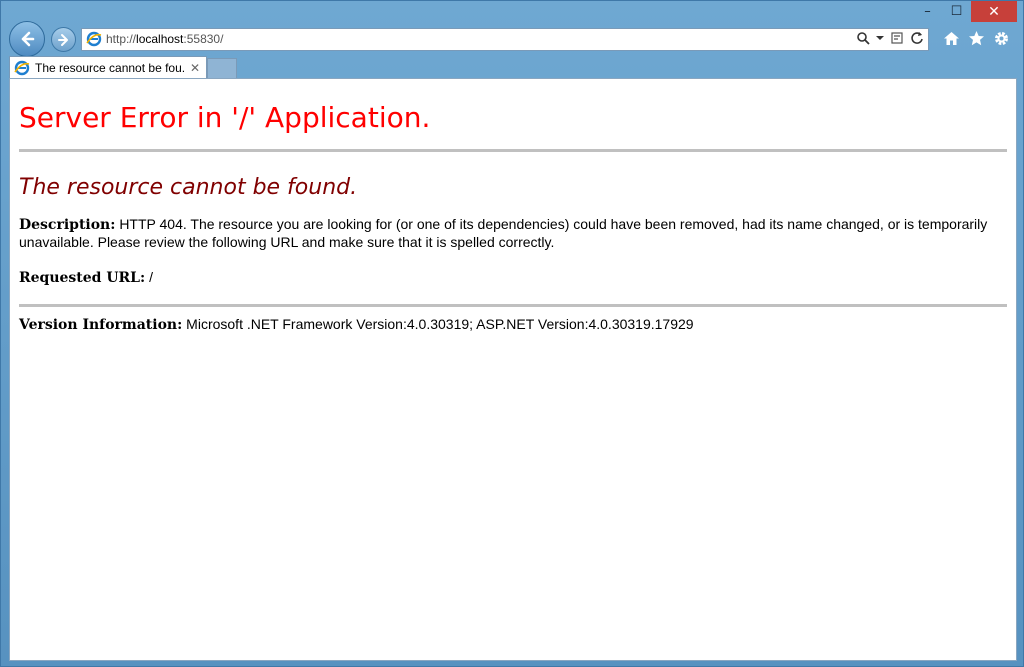 The image size is (1024, 667). I want to click on requested-url-value: /, so click(151, 277).